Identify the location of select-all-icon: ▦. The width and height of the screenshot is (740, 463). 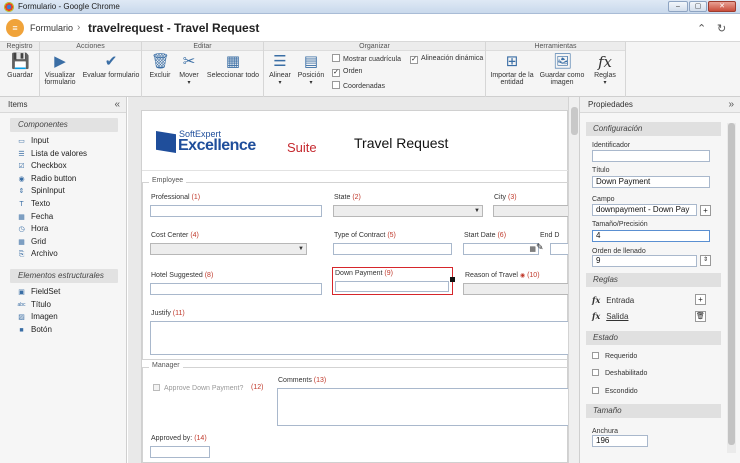
(233, 61).